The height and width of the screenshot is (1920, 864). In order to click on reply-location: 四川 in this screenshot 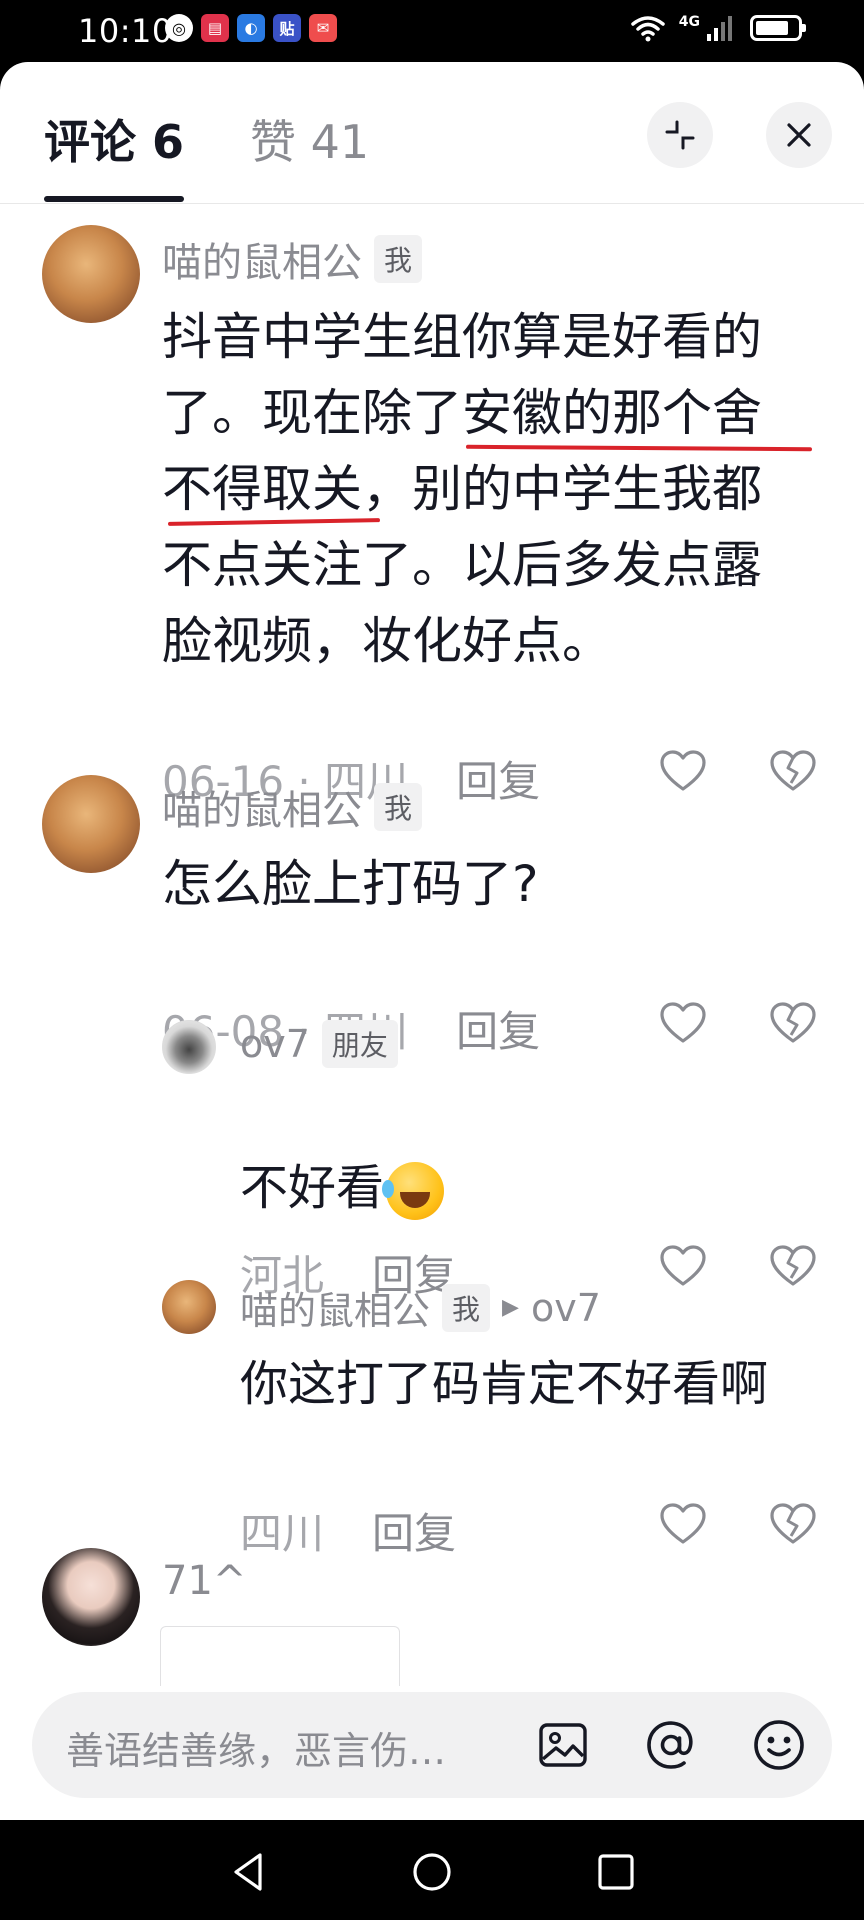, I will do `click(282, 1533)`.